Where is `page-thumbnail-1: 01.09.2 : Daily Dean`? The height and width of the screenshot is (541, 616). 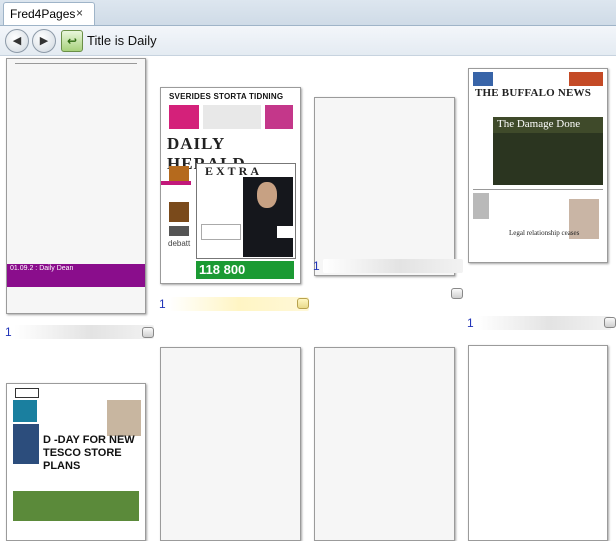 page-thumbnail-1: 01.09.2 : Daily Dean is located at coordinates (76, 186).